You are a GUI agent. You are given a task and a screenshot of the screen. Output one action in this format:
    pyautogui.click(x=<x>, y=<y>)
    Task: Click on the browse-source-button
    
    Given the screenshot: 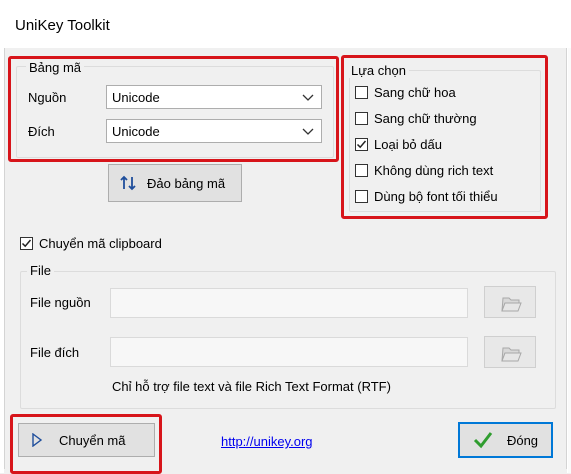 What is the action you would take?
    pyautogui.click(x=510, y=302)
    